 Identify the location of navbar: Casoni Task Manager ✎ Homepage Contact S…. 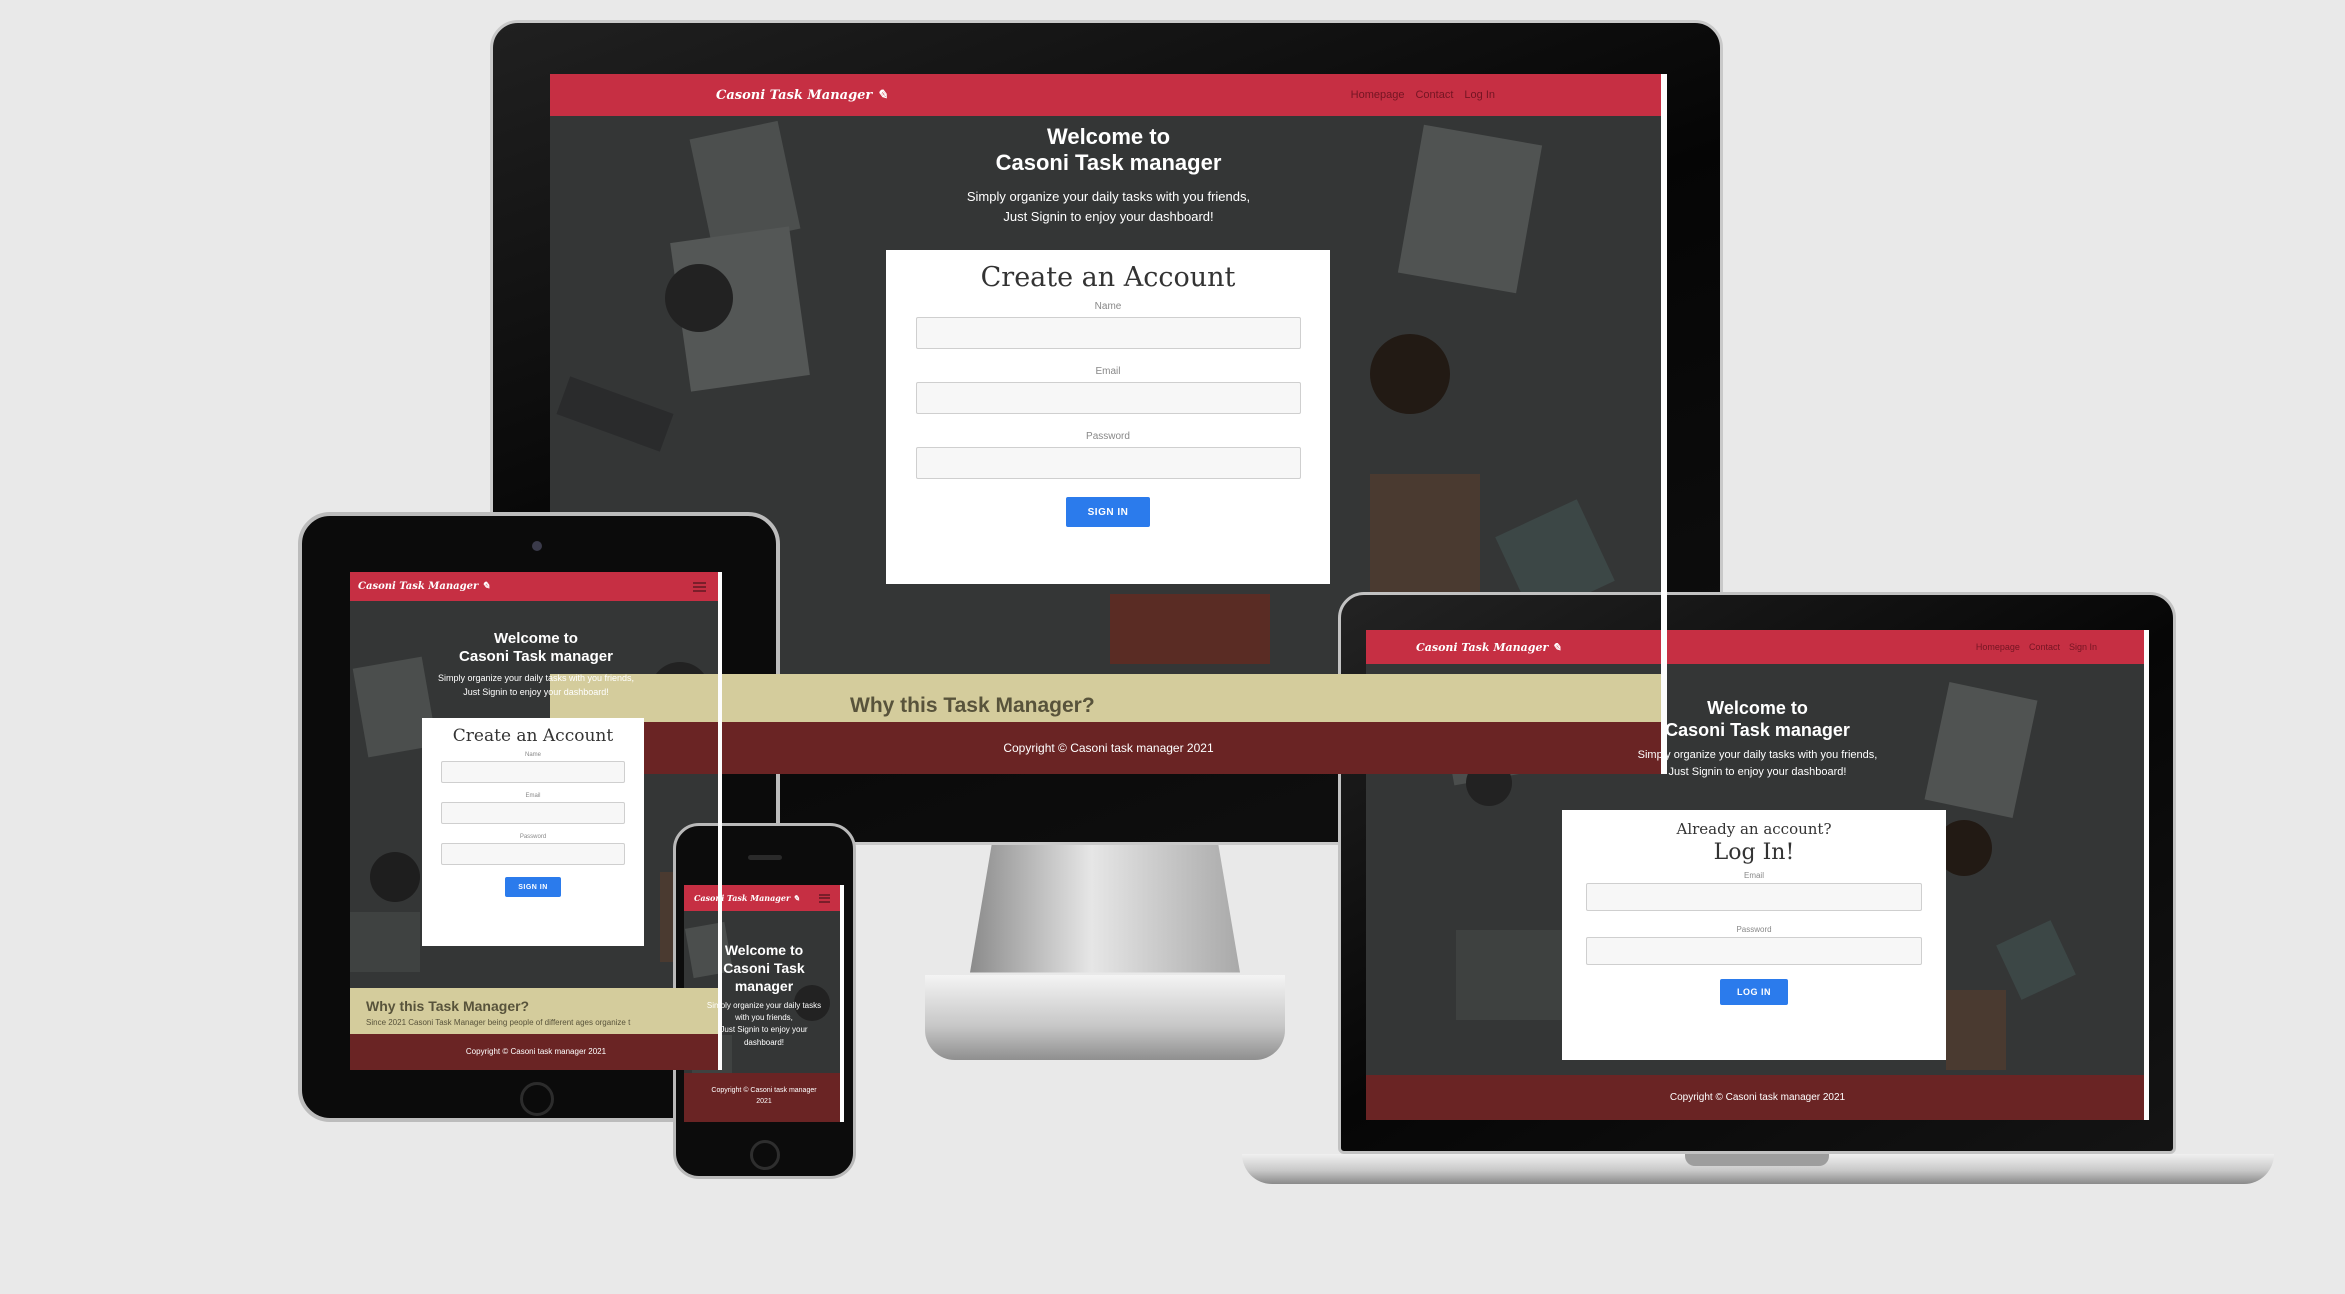
(1757, 647).